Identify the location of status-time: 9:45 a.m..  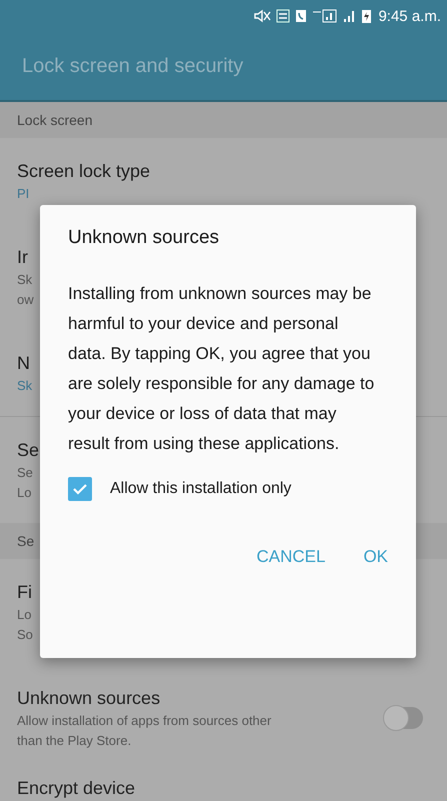
(409, 16).